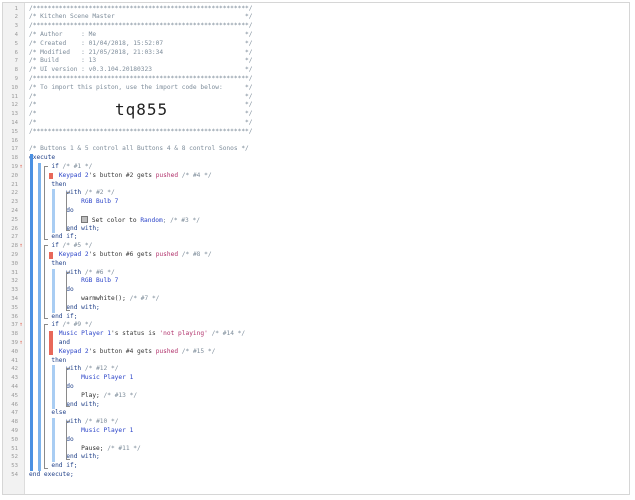 The height and width of the screenshot is (500, 635). Describe the element at coordinates (14, 334) in the screenshot. I see `line-number: 38` at that location.